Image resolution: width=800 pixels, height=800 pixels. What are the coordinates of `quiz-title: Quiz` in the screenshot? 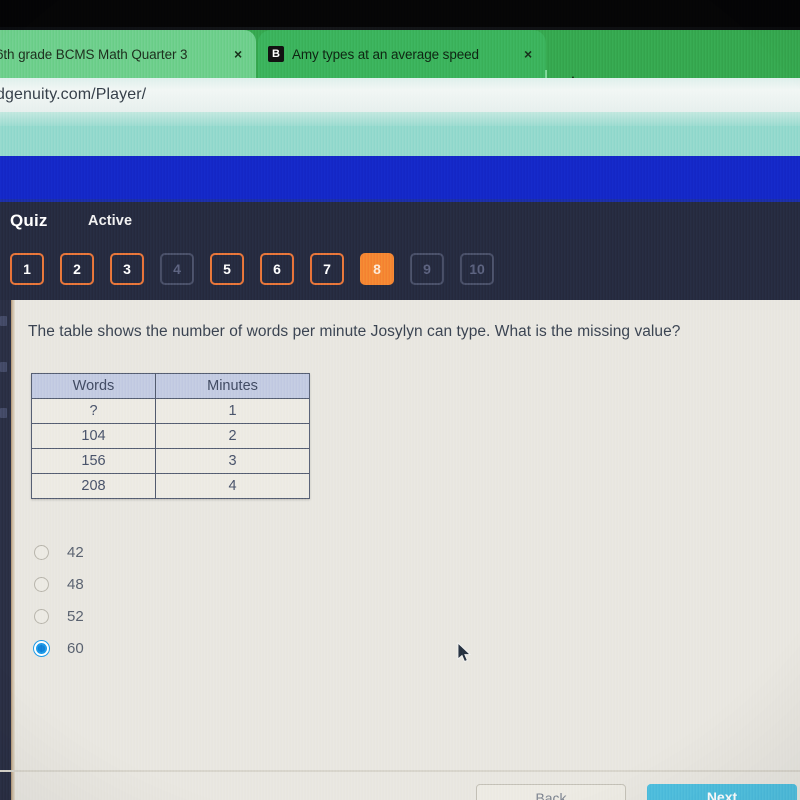 It's located at (29, 220).